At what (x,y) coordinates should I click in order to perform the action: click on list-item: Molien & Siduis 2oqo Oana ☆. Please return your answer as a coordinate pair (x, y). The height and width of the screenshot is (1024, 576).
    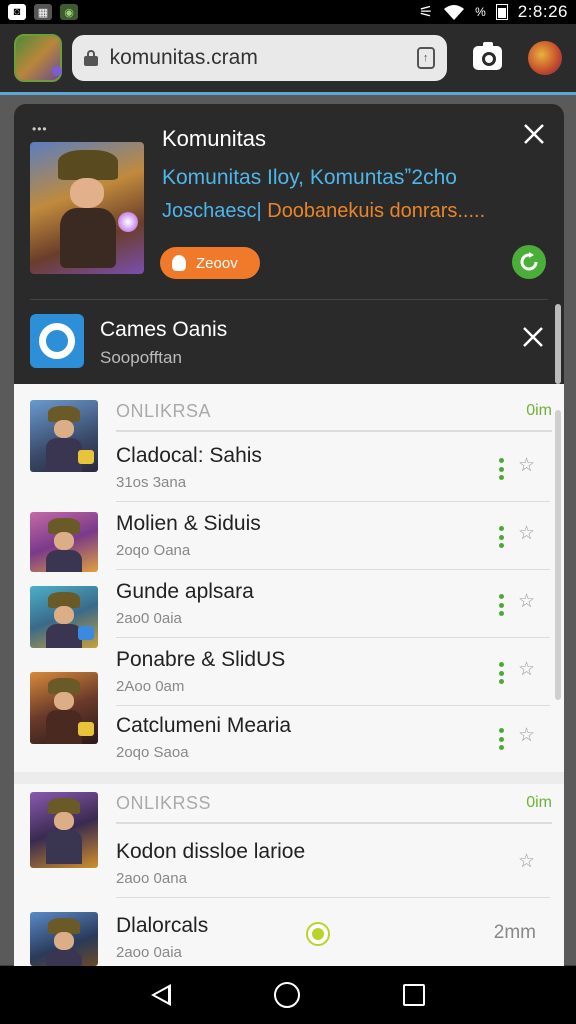
    Looking at the image, I should click on (289, 536).